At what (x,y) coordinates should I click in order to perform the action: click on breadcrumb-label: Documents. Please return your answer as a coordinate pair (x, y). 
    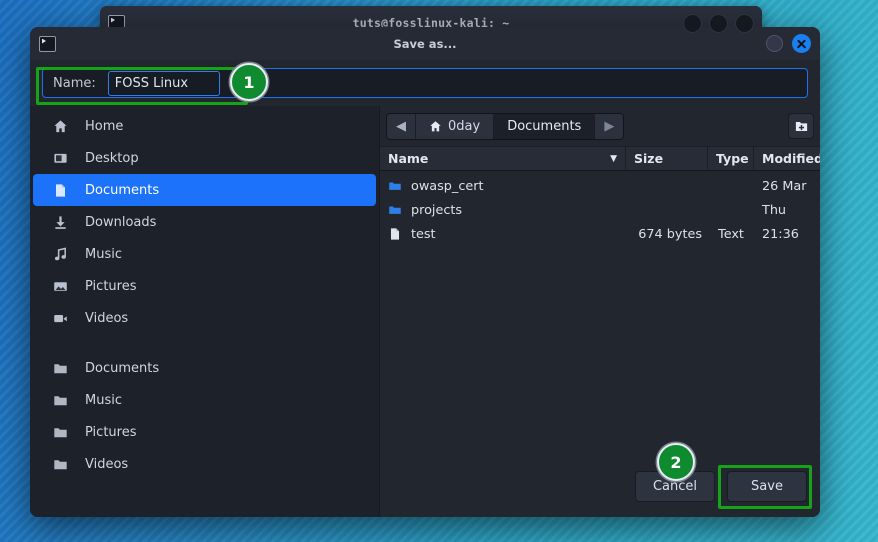
    Looking at the image, I should click on (544, 126).